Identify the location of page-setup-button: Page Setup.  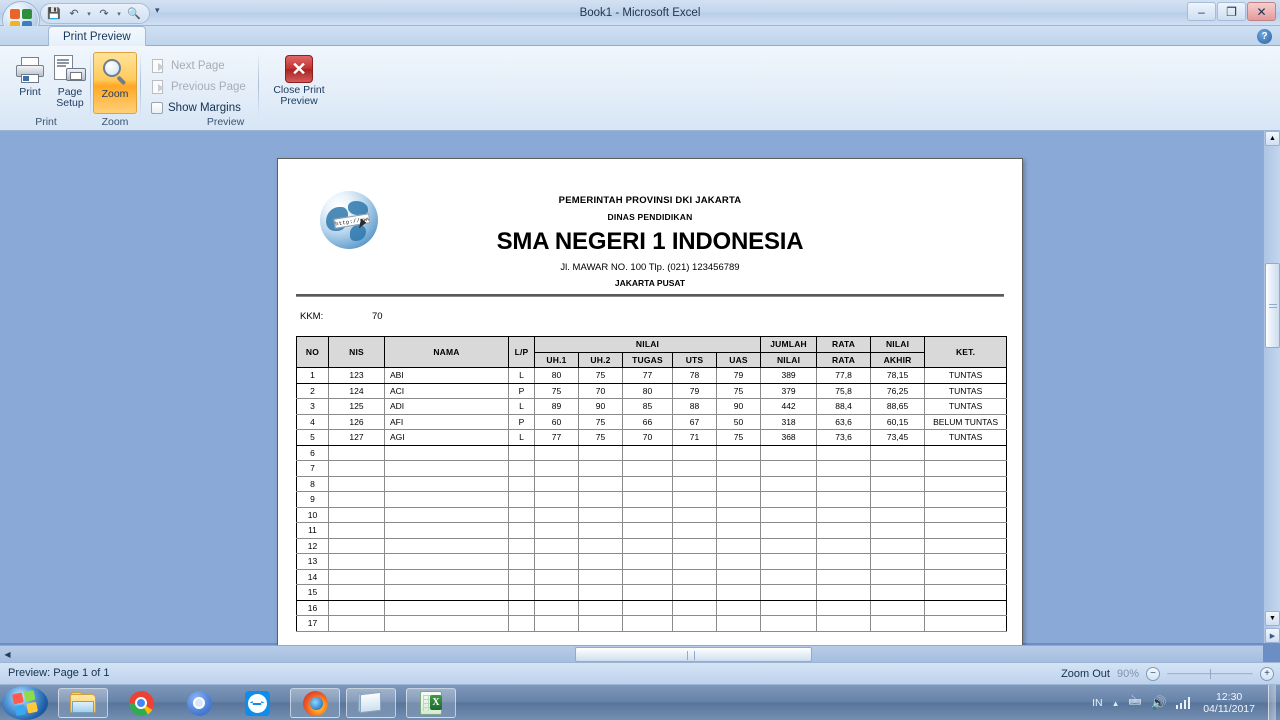
(70, 83).